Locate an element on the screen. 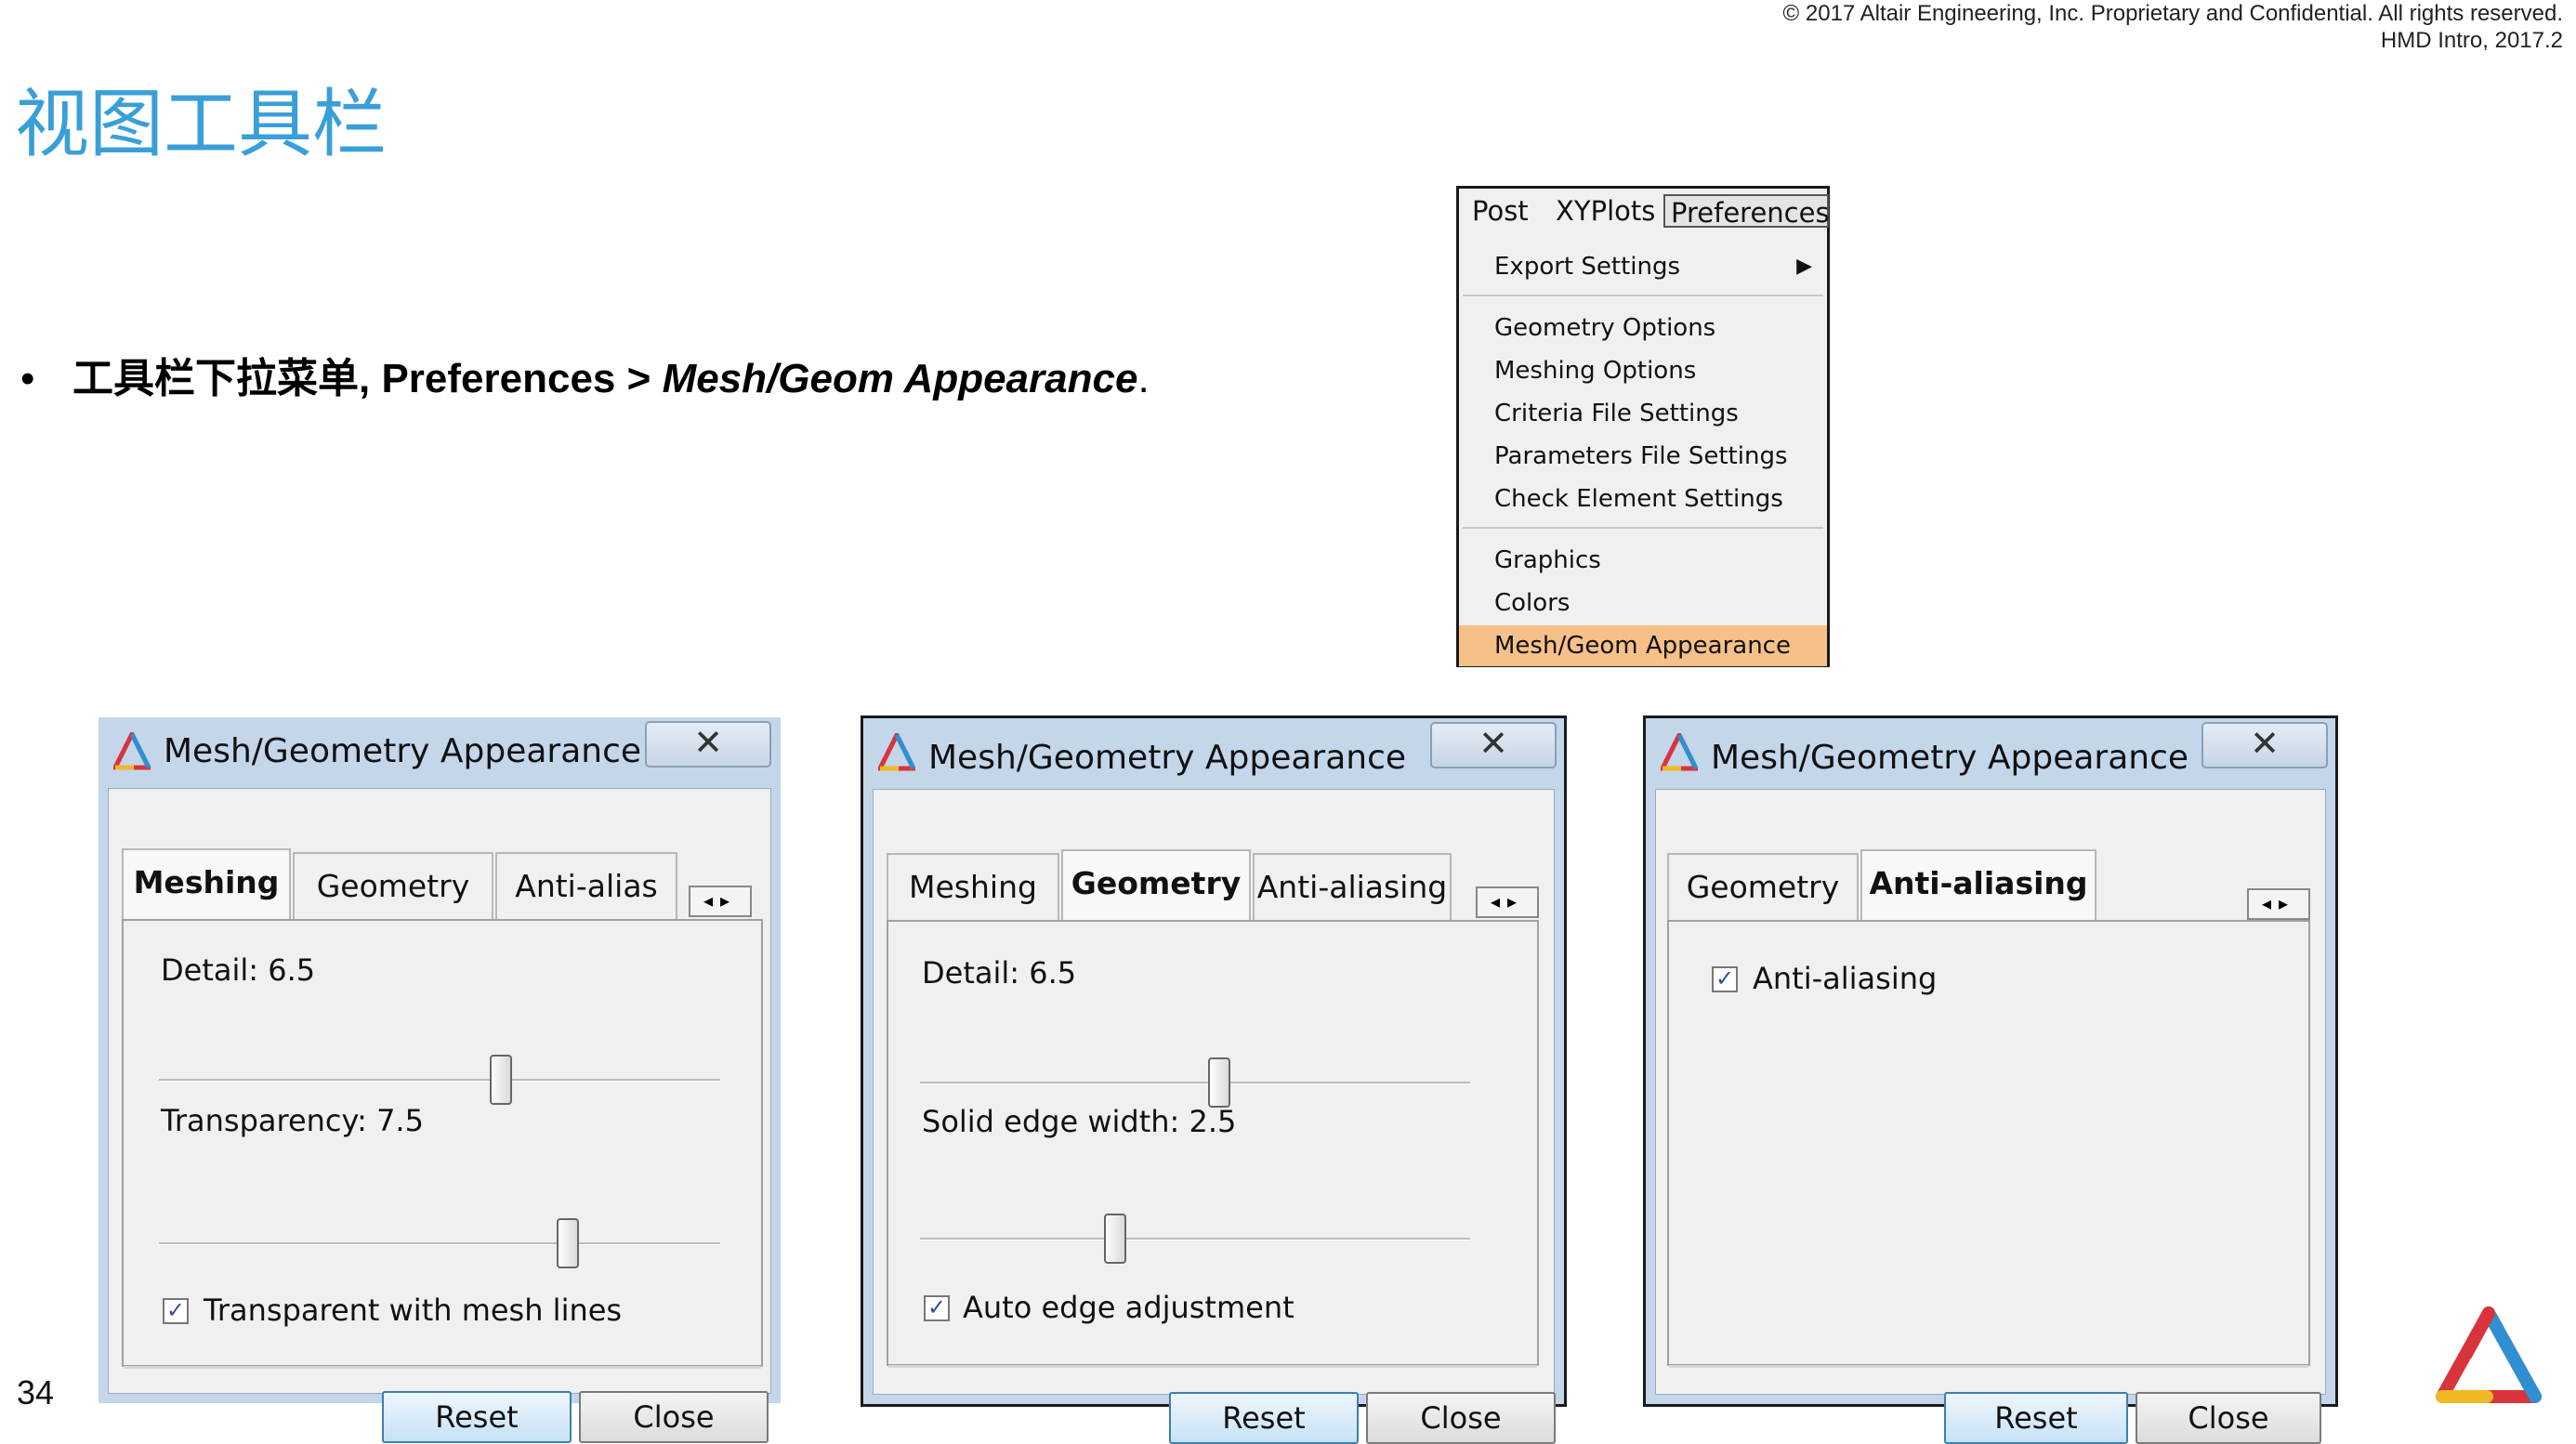 This screenshot has width=2576, height=1444. submenu-arrow-icon: ▶ is located at coordinates (1804, 266).